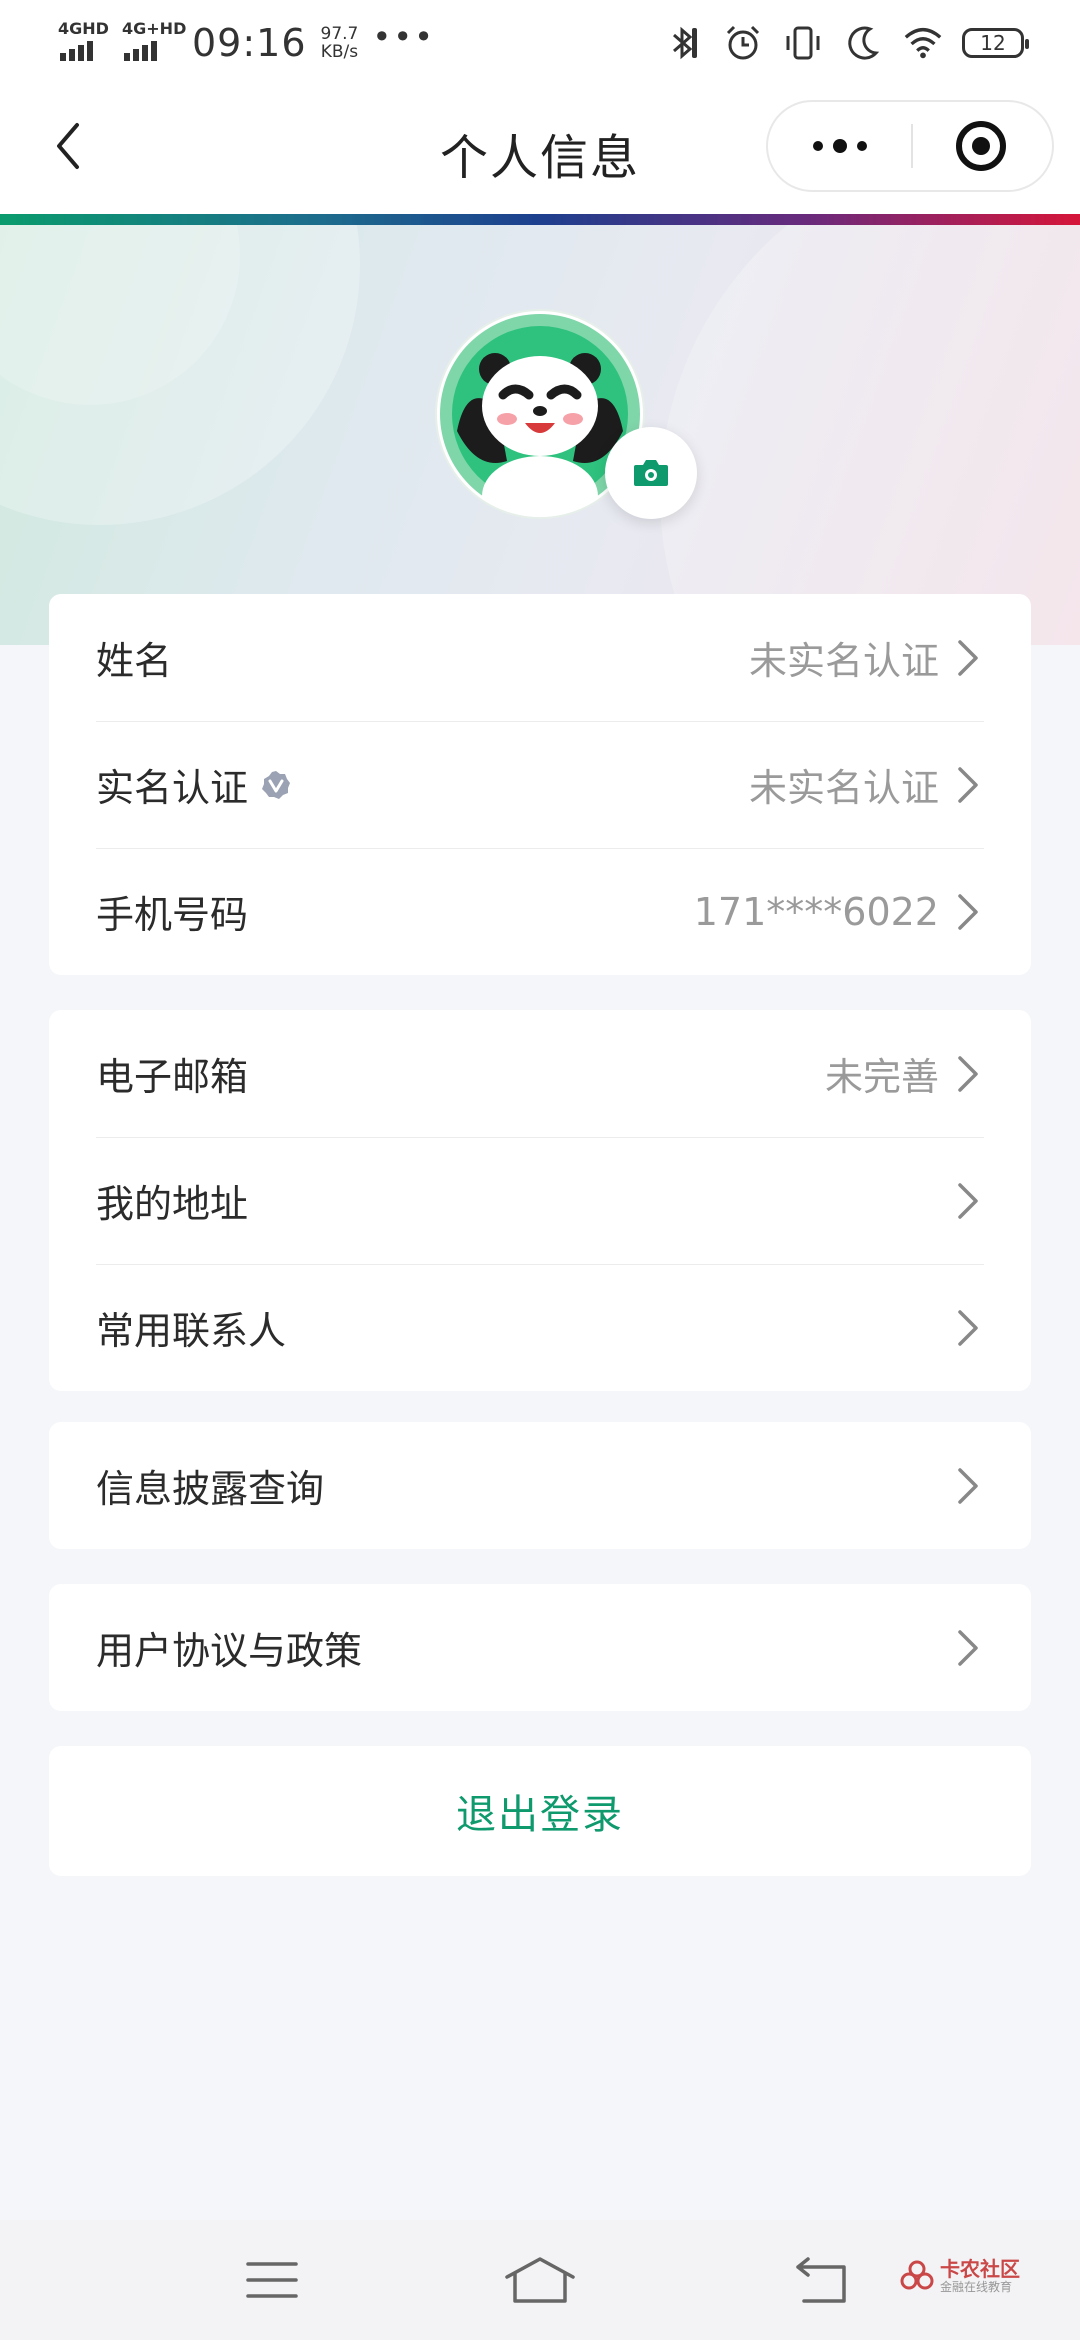  I want to click on list-item-user-agreement: 用户协议与政策, so click(540, 1647).